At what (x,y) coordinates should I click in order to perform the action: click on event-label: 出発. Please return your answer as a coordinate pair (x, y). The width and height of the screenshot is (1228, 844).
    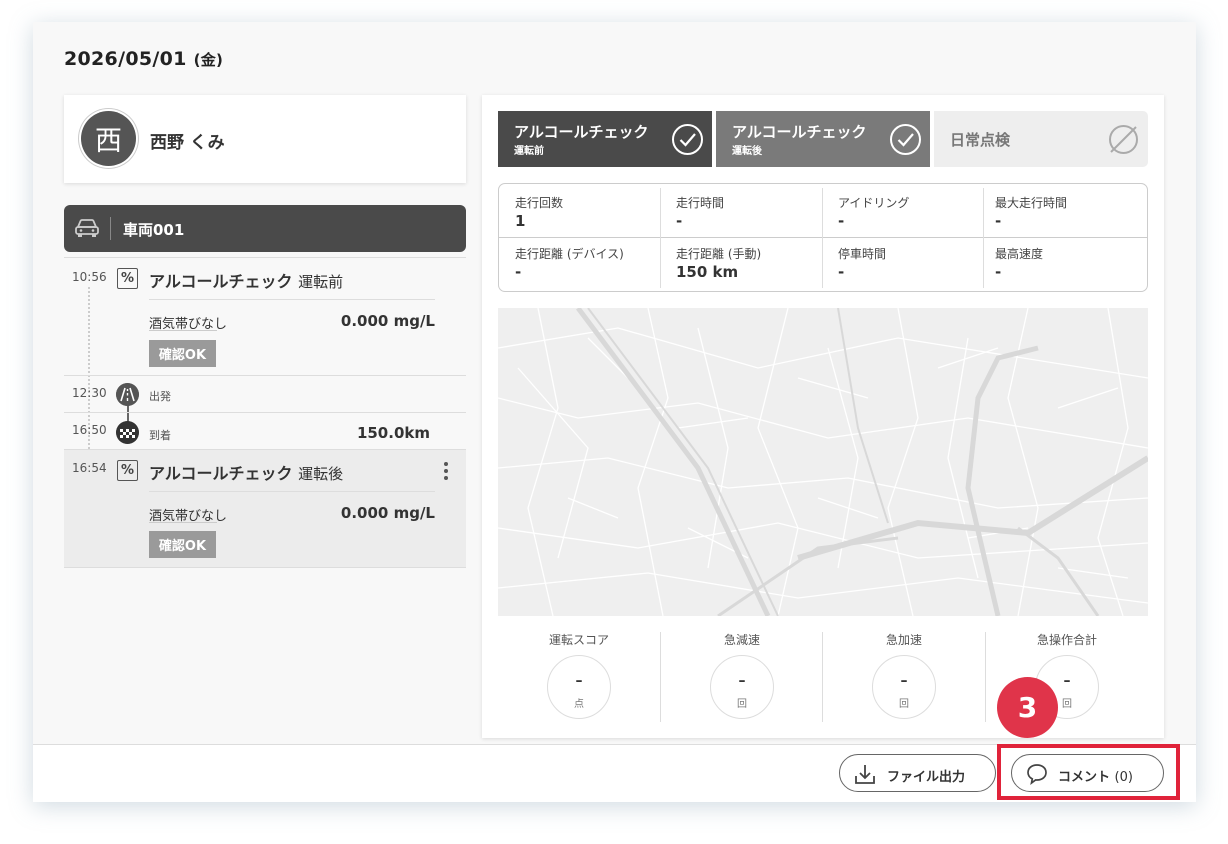
    Looking at the image, I should click on (160, 396).